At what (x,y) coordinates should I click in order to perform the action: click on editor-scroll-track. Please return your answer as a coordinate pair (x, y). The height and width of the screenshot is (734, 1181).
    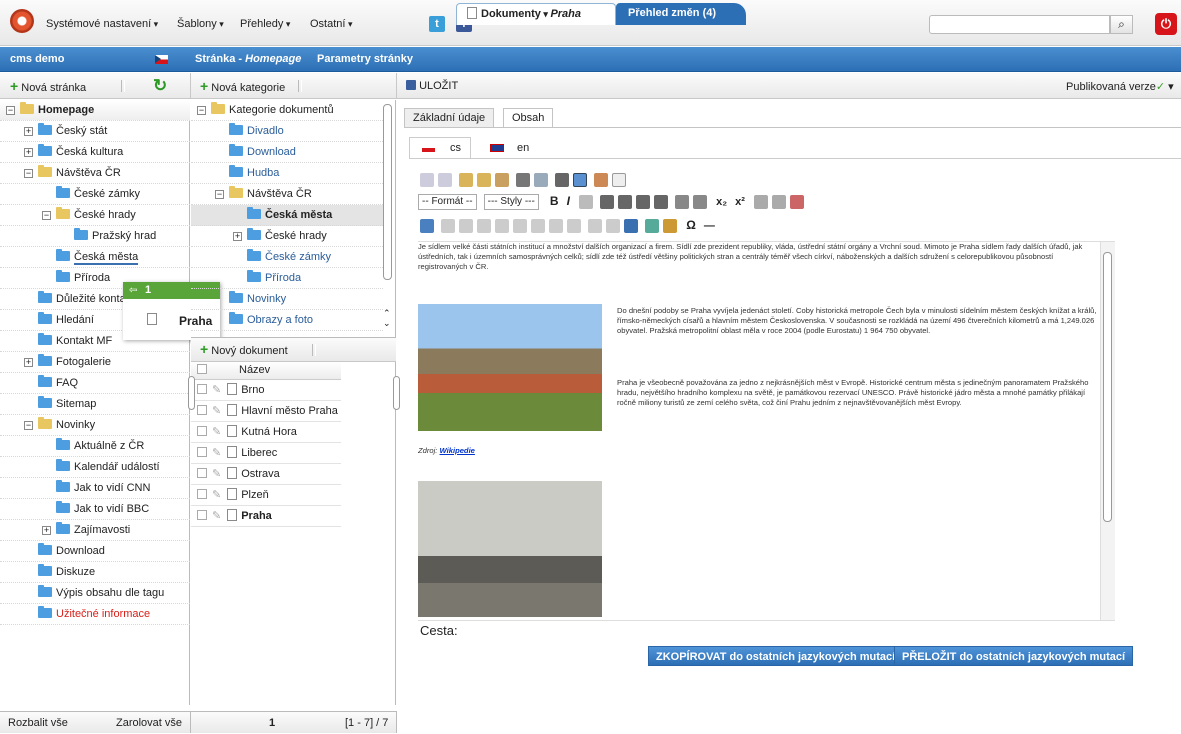
    Looking at the image, I should click on (1107, 431).